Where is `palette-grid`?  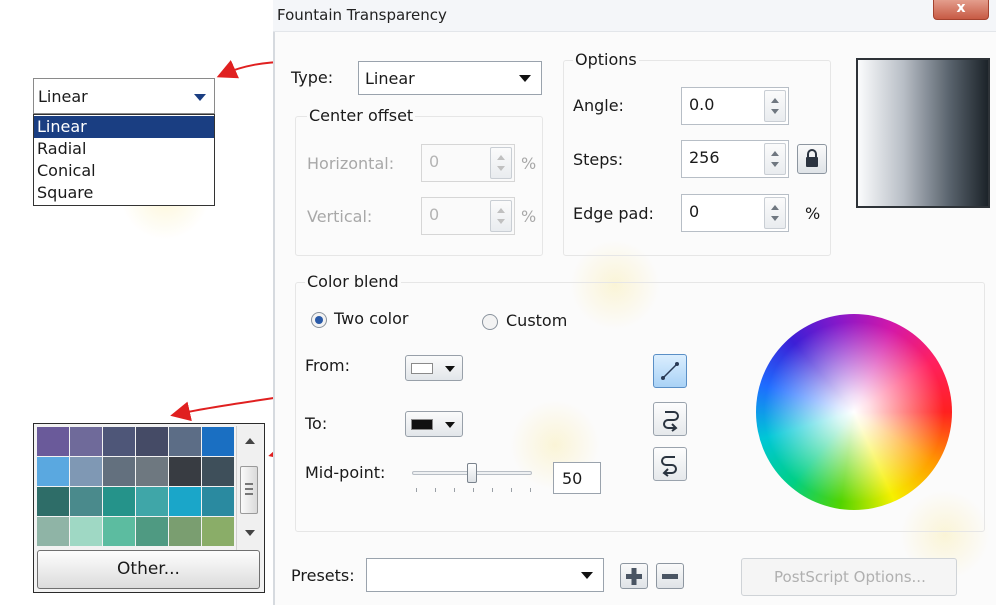
palette-grid is located at coordinates (135, 487).